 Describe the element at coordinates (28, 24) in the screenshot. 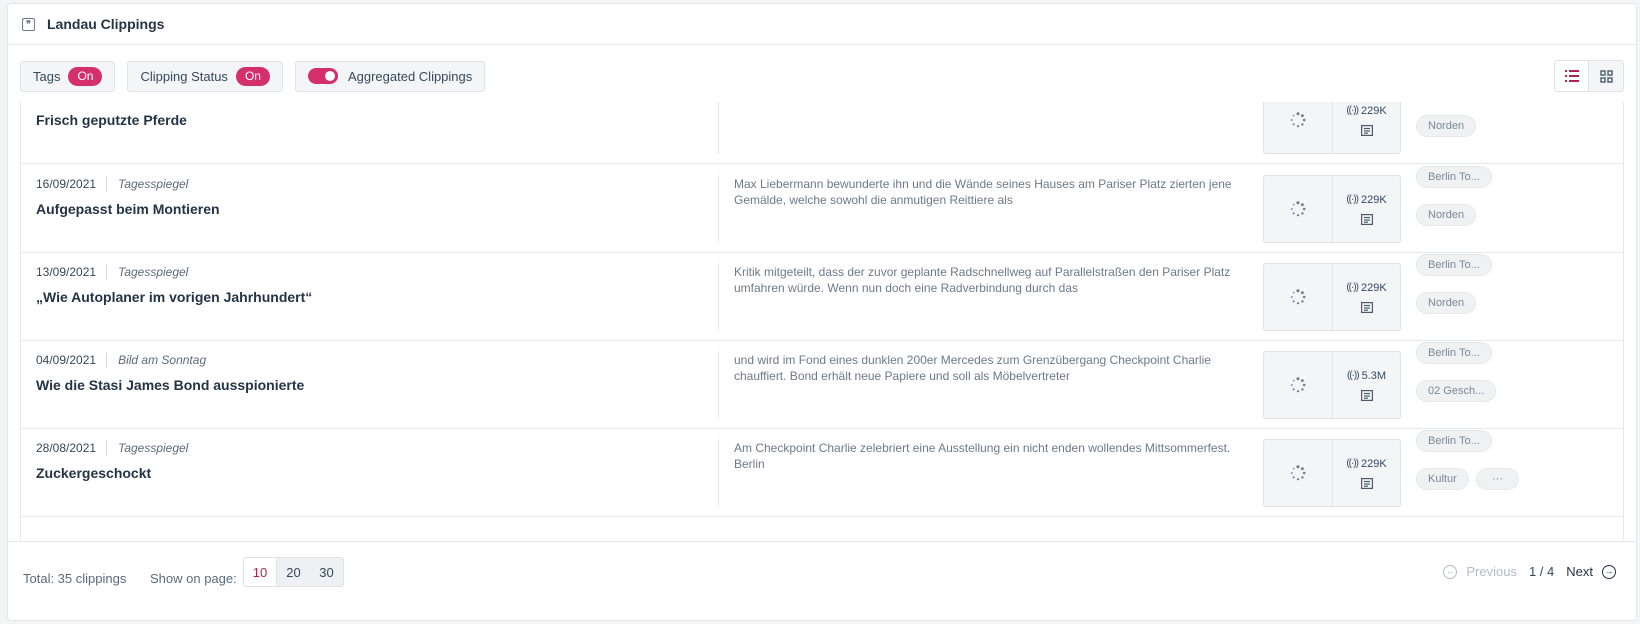

I see `quote-icon: ❞` at that location.